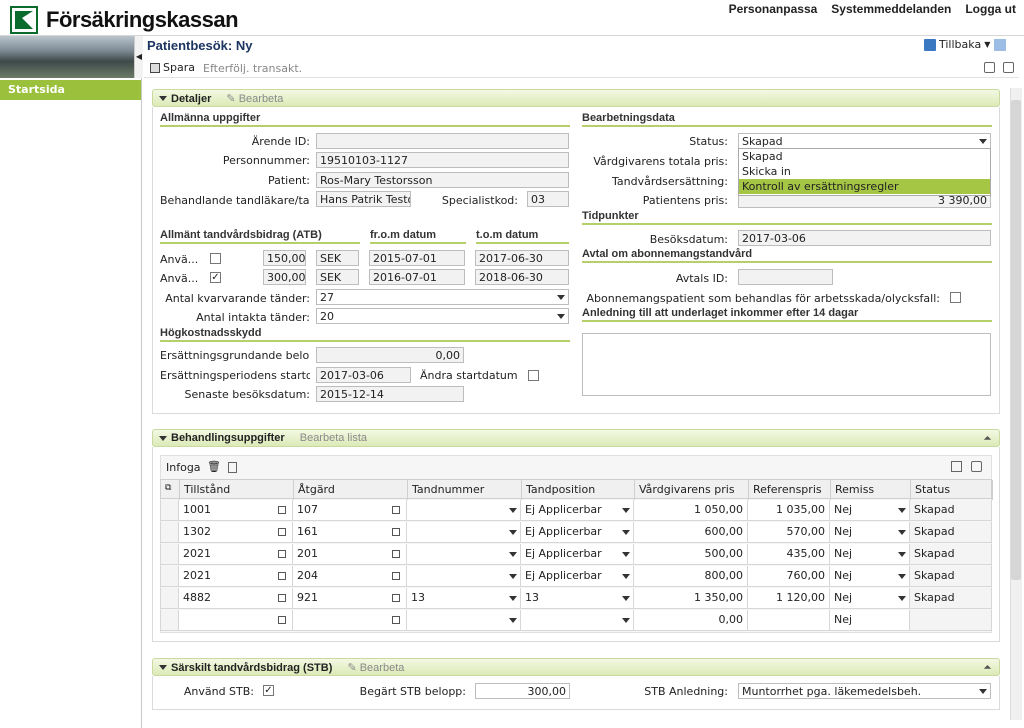 The width and height of the screenshot is (1024, 728). Describe the element at coordinates (790, 490) in the screenshot. I see `column-header-referenspris: Referenspris` at that location.